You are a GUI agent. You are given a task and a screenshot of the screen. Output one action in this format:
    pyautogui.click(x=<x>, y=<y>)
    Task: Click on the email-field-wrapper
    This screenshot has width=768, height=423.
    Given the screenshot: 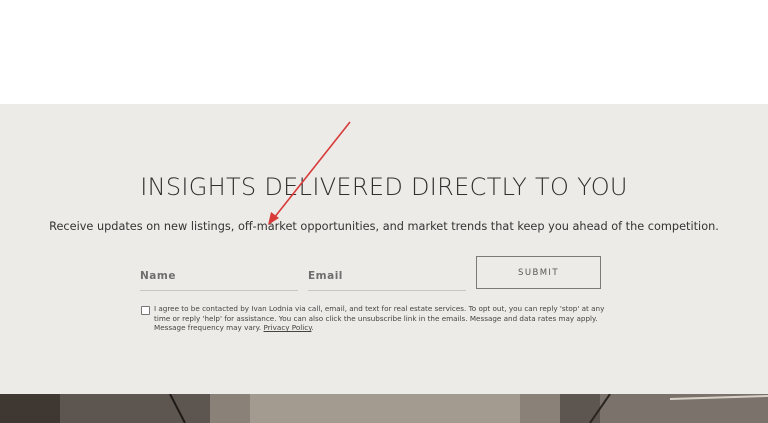 What is the action you would take?
    pyautogui.click(x=387, y=277)
    